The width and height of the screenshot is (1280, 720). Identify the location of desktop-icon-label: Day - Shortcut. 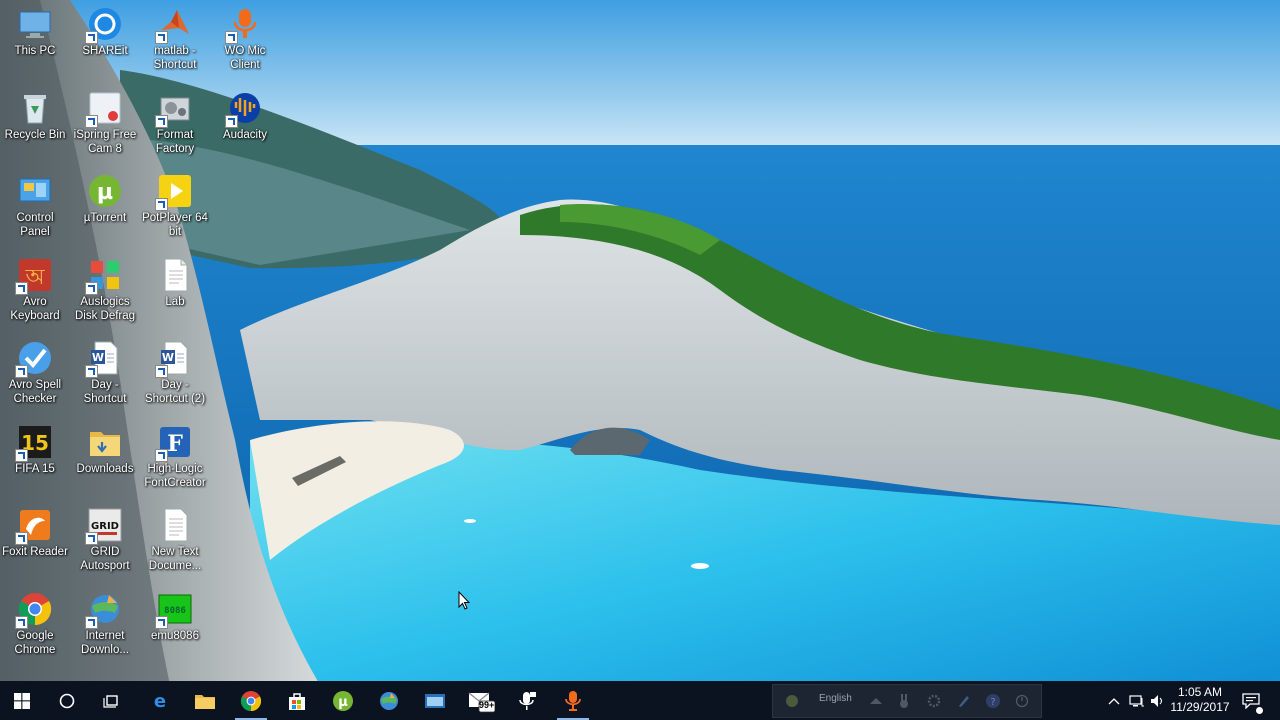
(105, 392).